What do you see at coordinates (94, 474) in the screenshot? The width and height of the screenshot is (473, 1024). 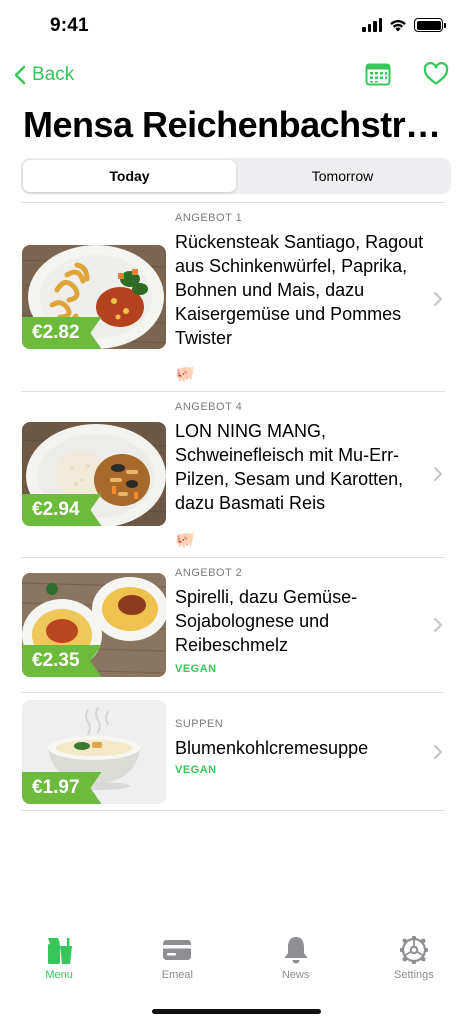 I see `meal-image: €2.94` at bounding box center [94, 474].